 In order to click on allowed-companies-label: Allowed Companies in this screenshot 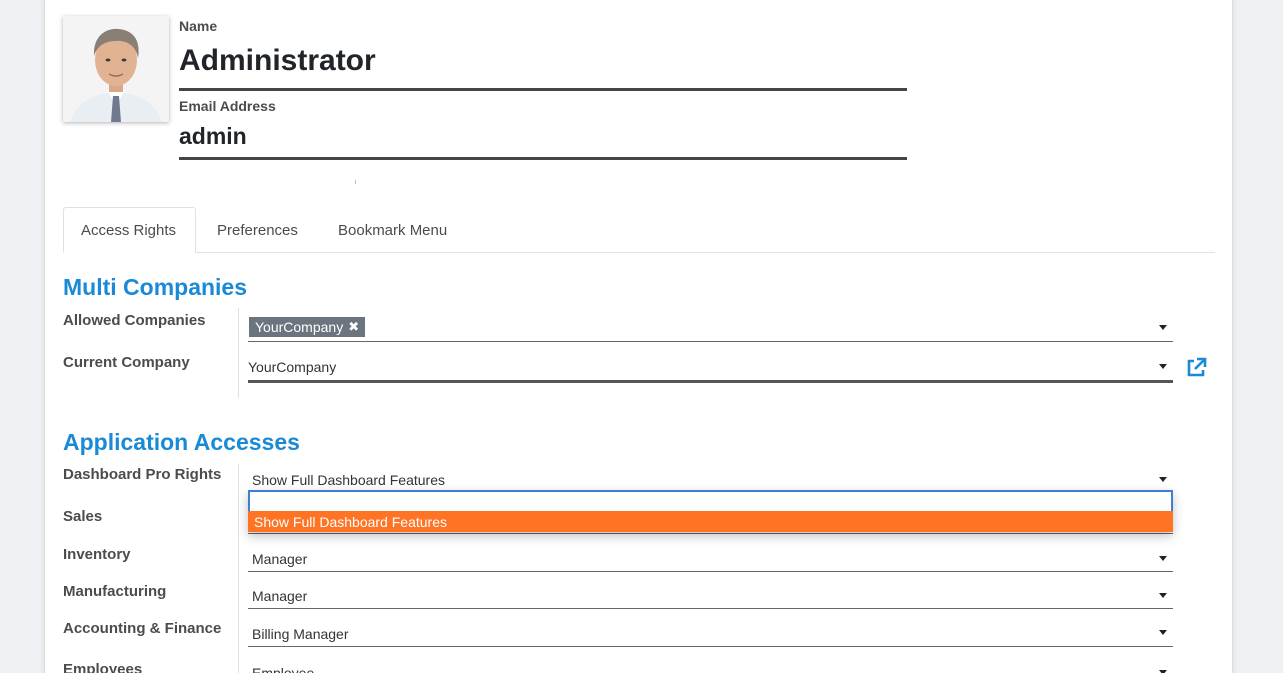, I will do `click(134, 320)`.